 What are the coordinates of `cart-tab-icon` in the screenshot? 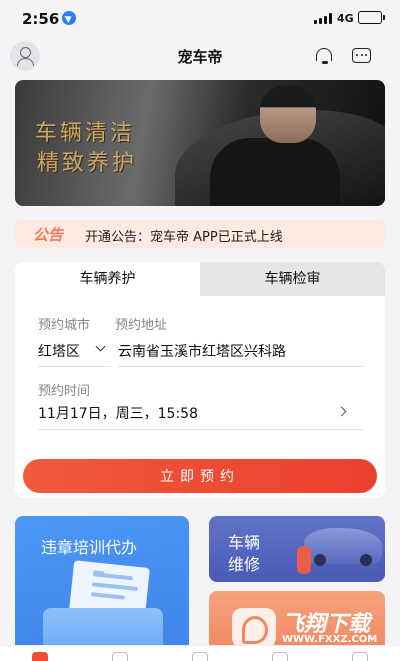 It's located at (120, 656).